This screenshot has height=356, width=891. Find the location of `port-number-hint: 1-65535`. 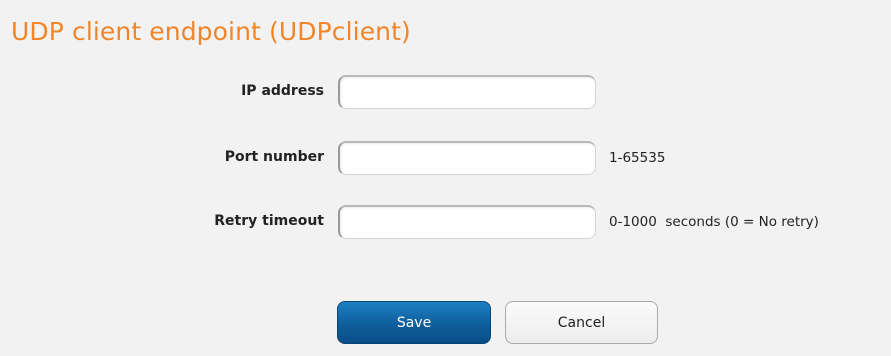

port-number-hint: 1-65535 is located at coordinates (637, 158).